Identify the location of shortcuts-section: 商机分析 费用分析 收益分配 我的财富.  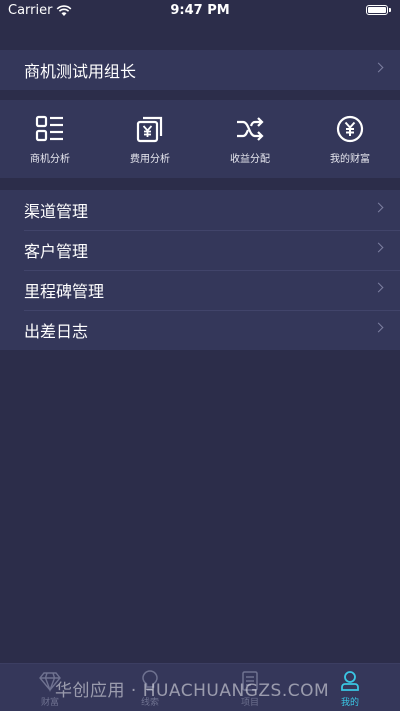
(200, 139).